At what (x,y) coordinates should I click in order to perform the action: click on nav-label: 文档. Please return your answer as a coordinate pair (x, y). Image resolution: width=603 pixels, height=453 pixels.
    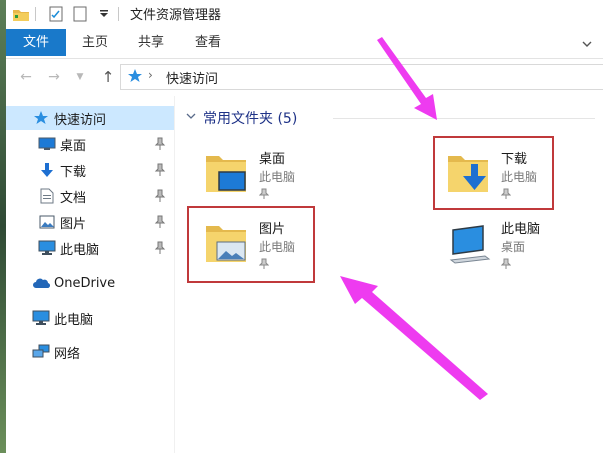
    Looking at the image, I should click on (73, 198).